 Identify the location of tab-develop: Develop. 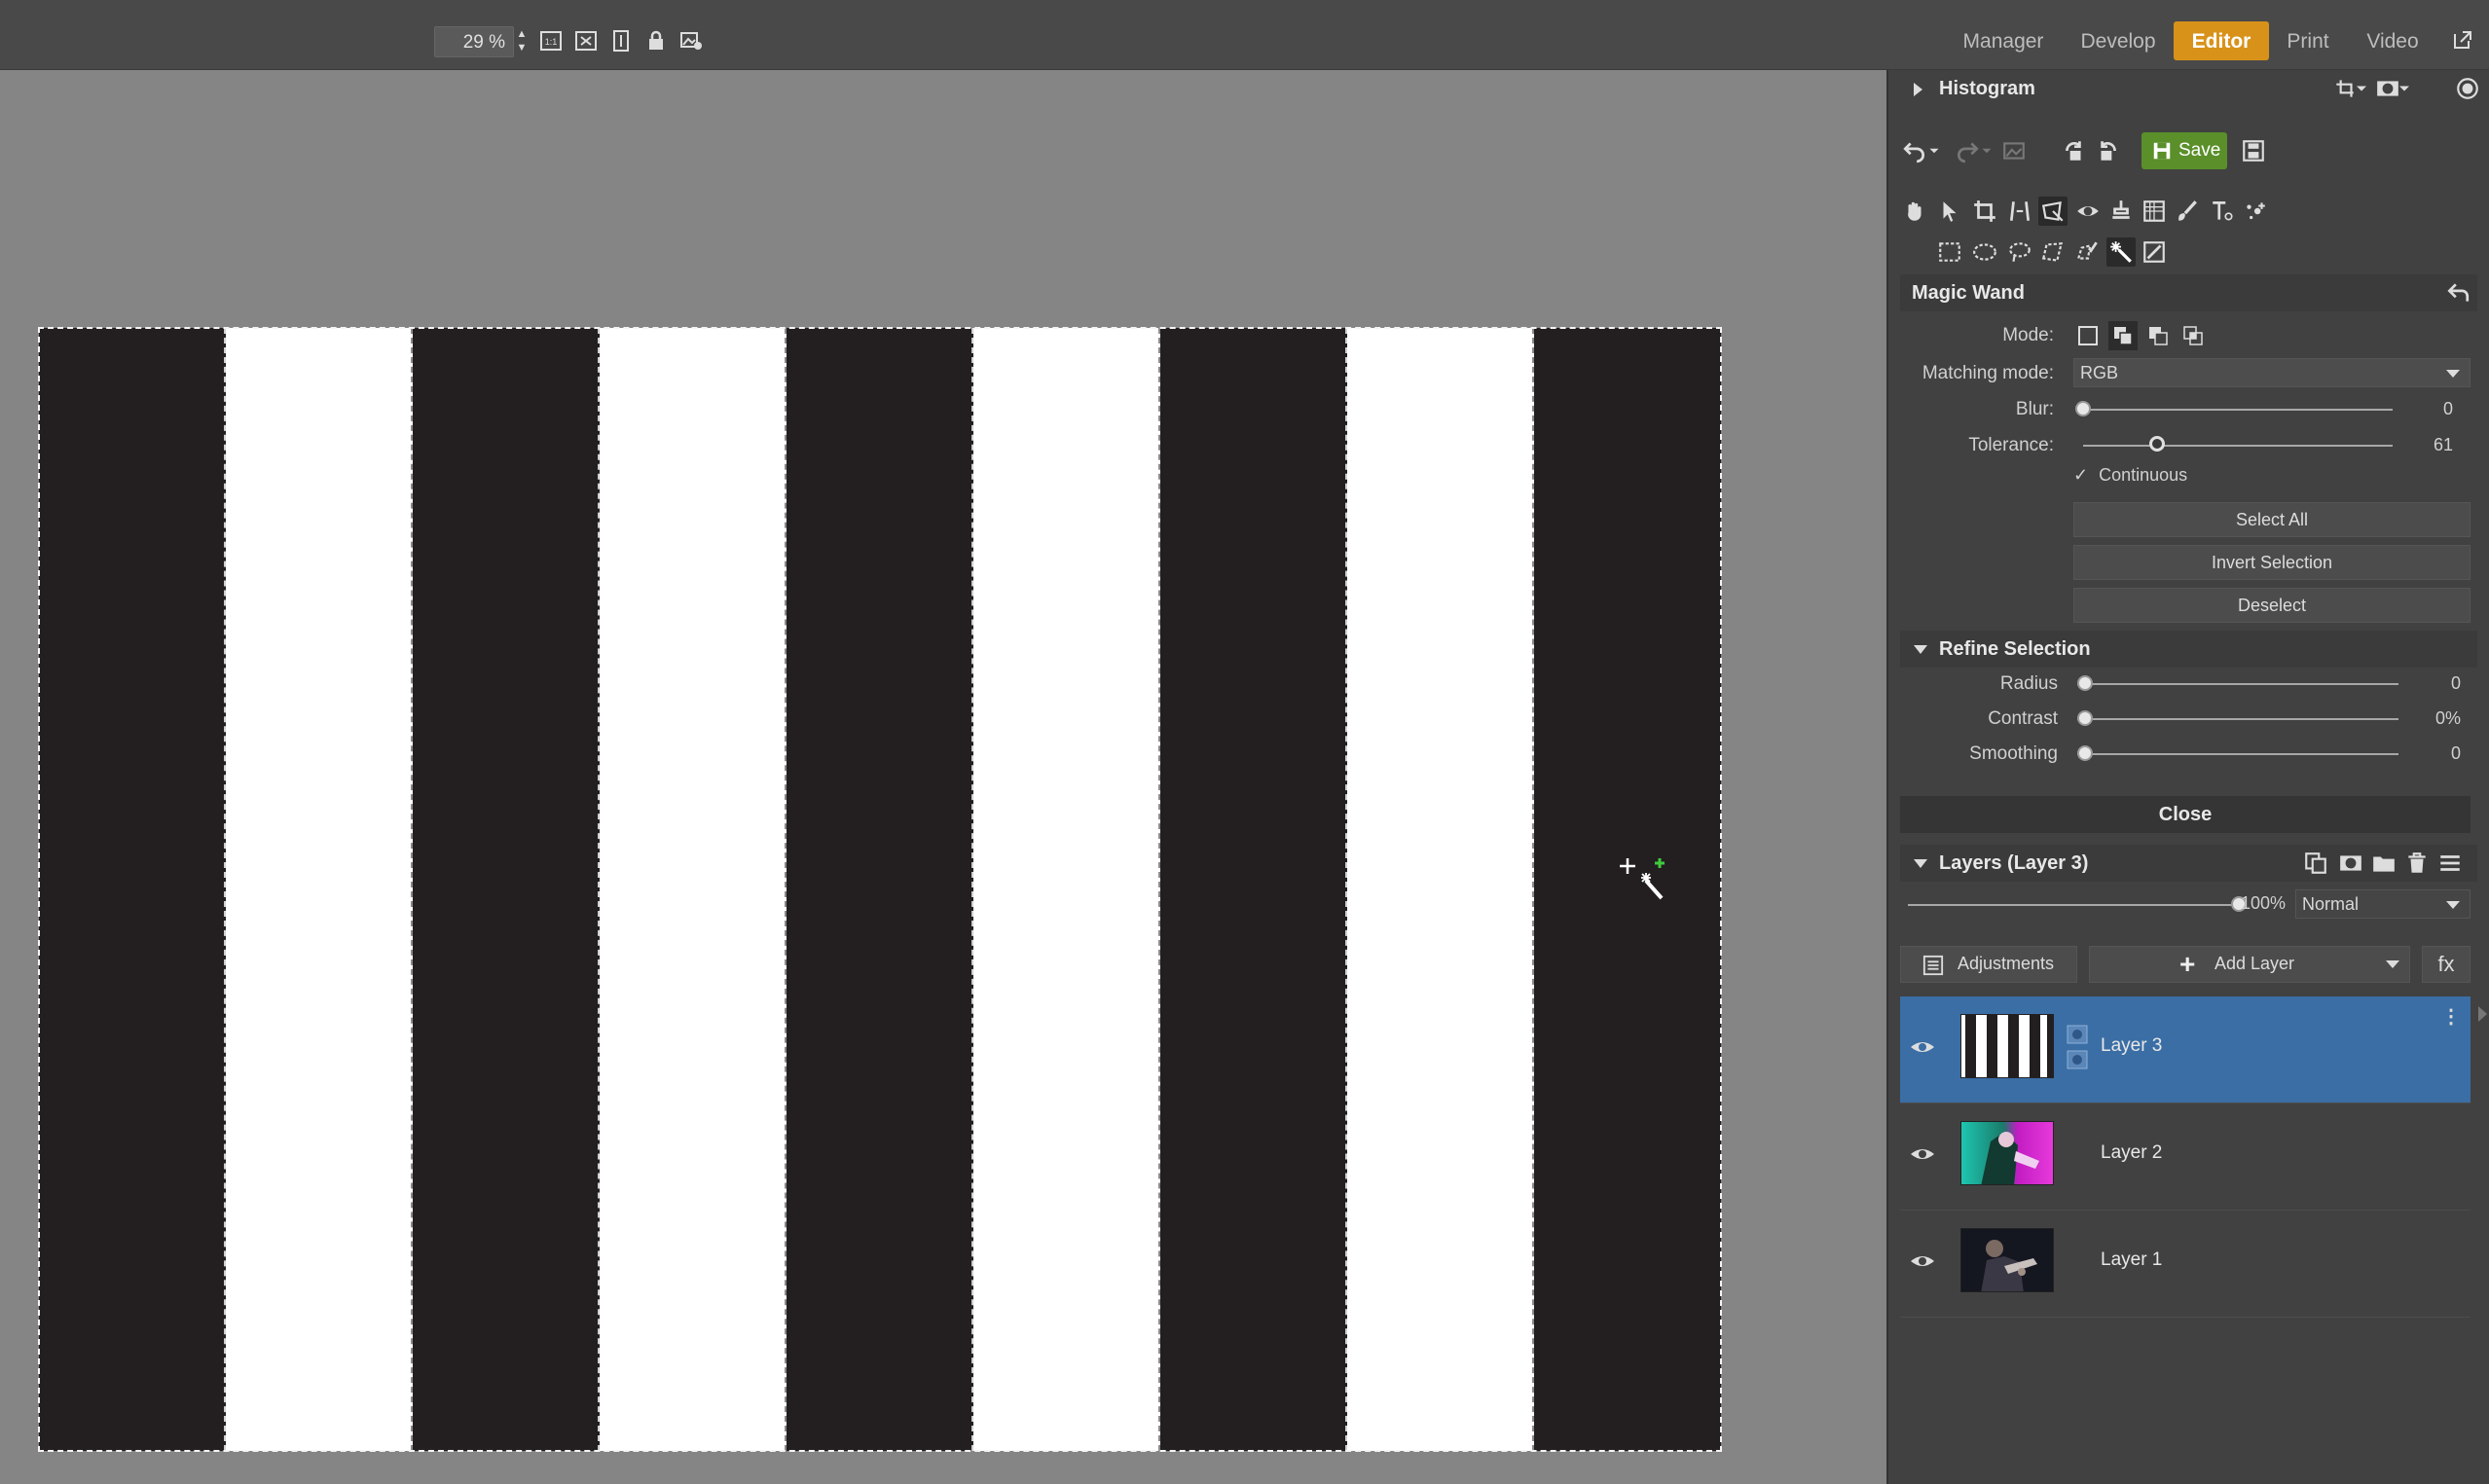
(2118, 40).